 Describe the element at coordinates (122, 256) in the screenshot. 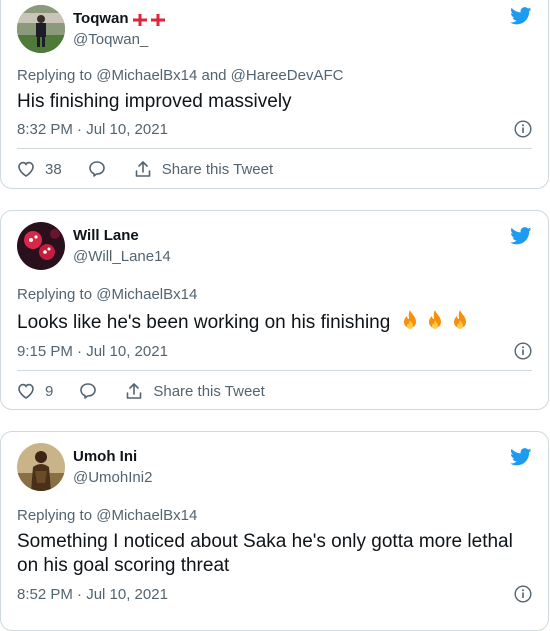

I see `user-handle: @Will_Lane14` at that location.